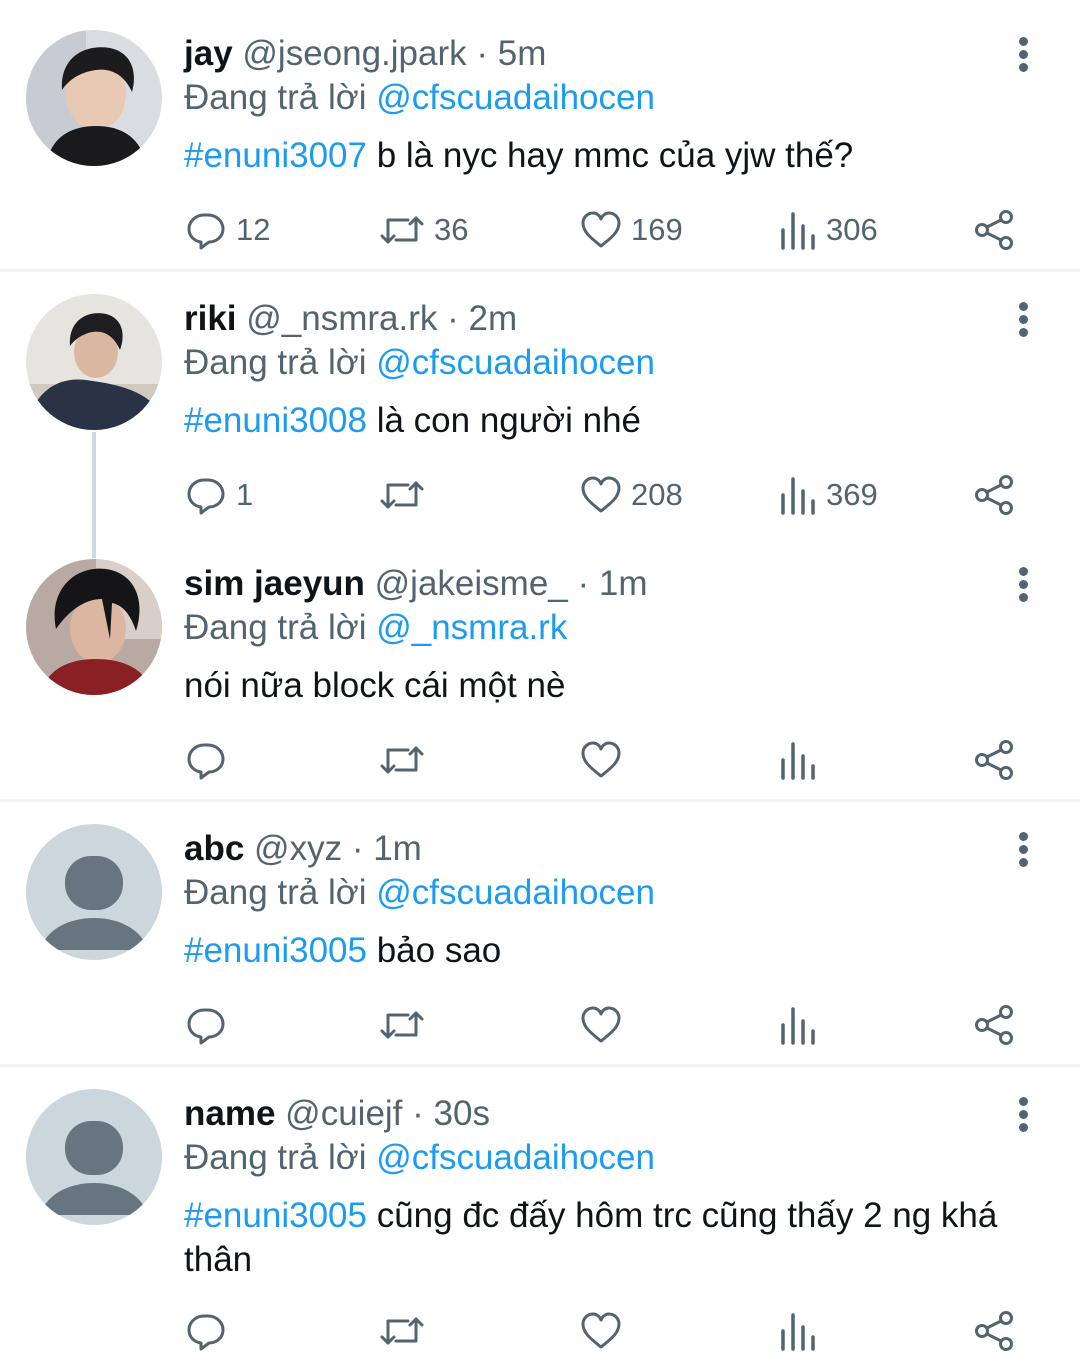 This screenshot has height=1371, width=1080. I want to click on views-count: 369, so click(852, 494).